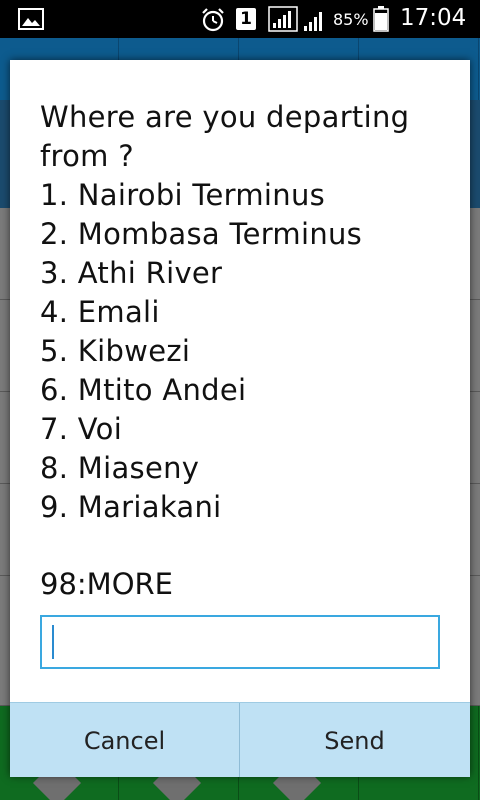  I want to click on dialog-button-bar: Cancel Send, so click(240, 739).